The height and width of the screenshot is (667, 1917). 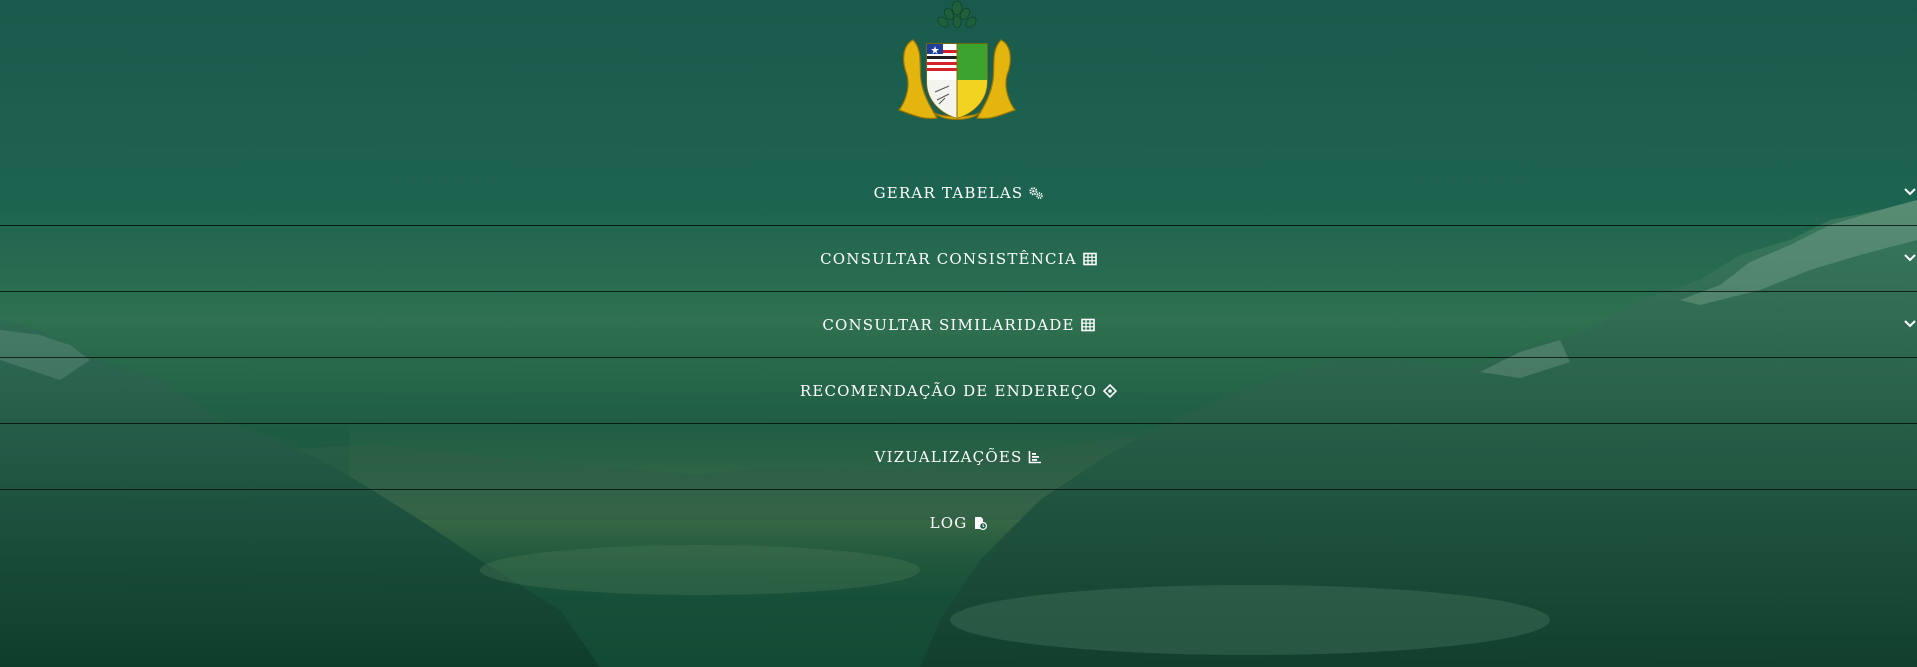 I want to click on menu-item-consultar-similaridade: CONSULTAR SIMILARIDADE, so click(x=958, y=325).